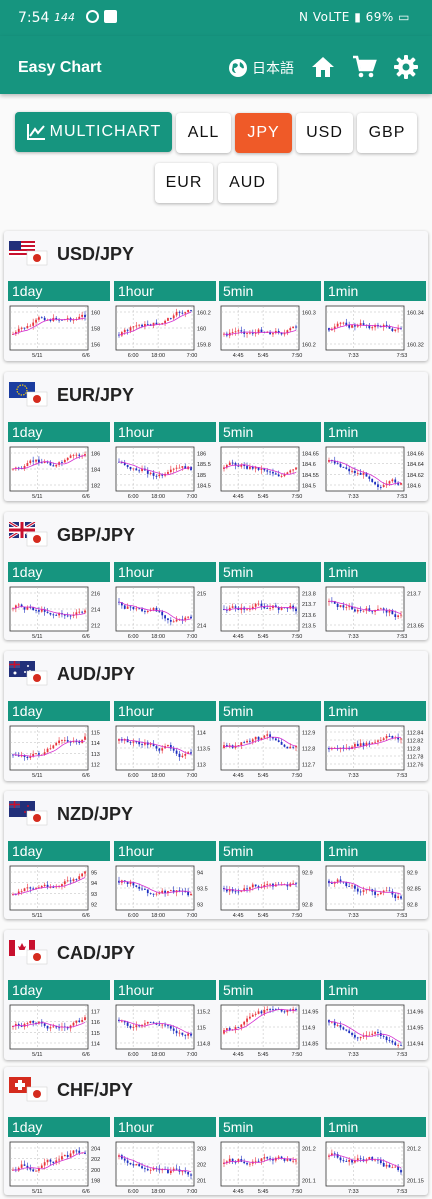  What do you see at coordinates (406, 67) in the screenshot?
I see `gear-icon` at bounding box center [406, 67].